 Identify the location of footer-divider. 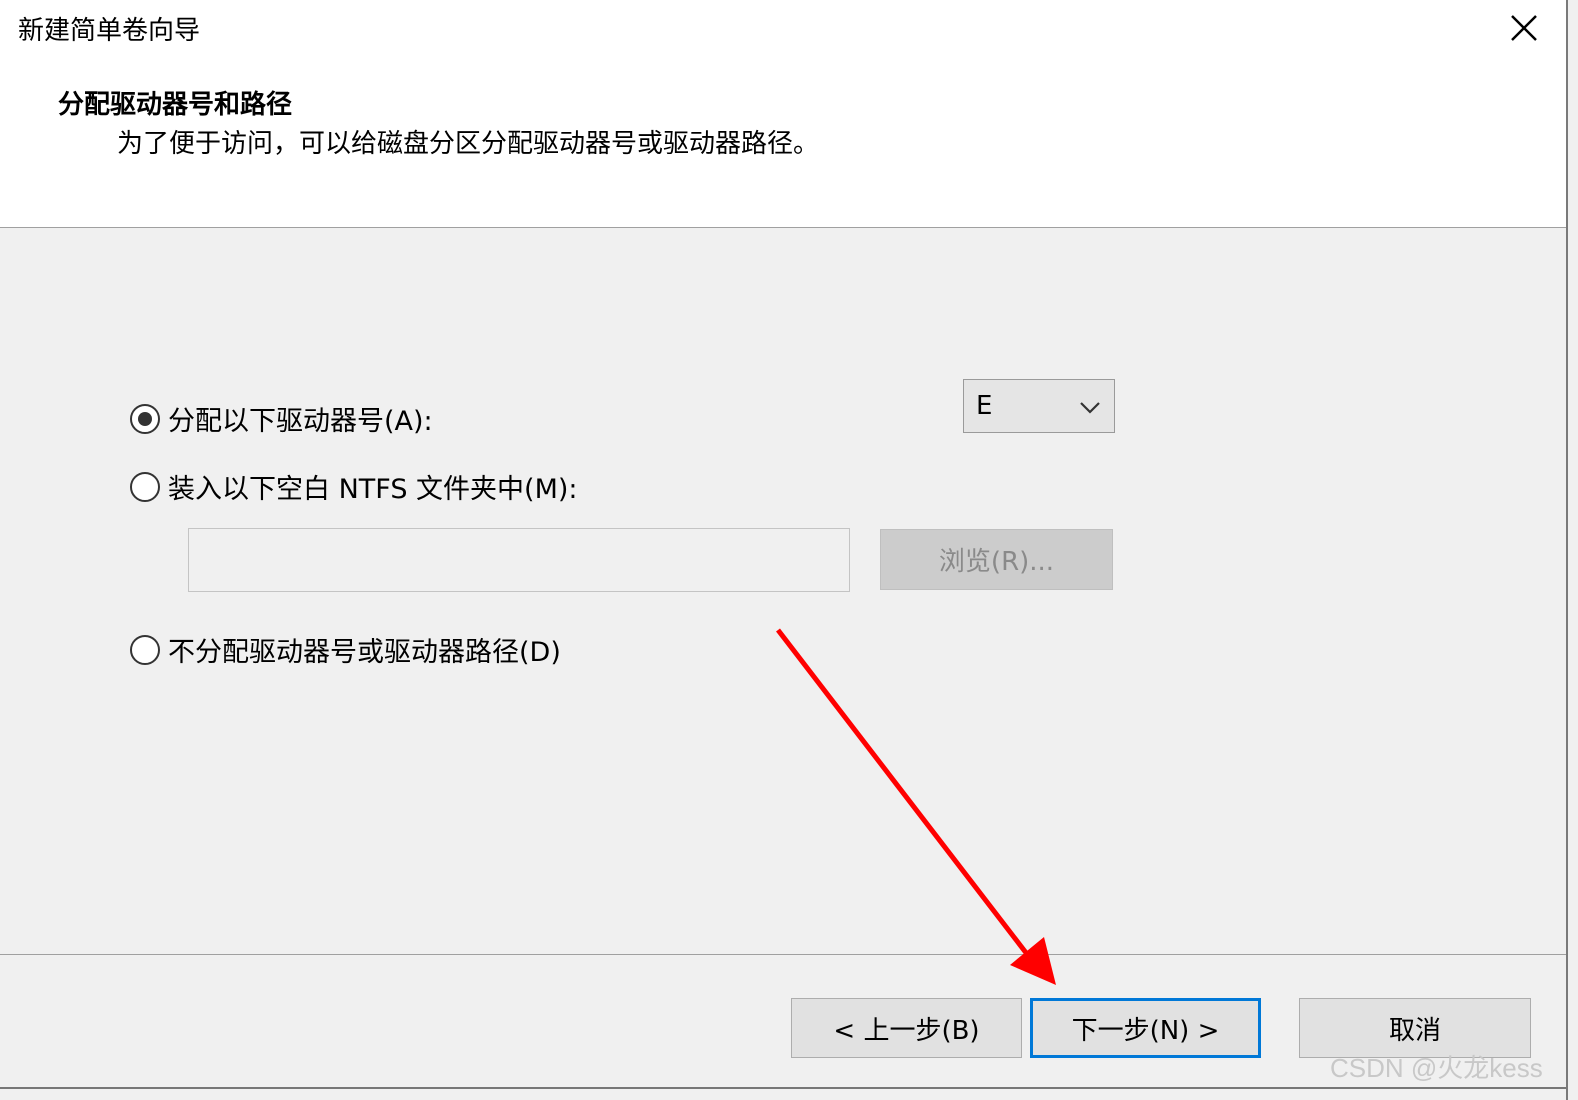
(783, 954).